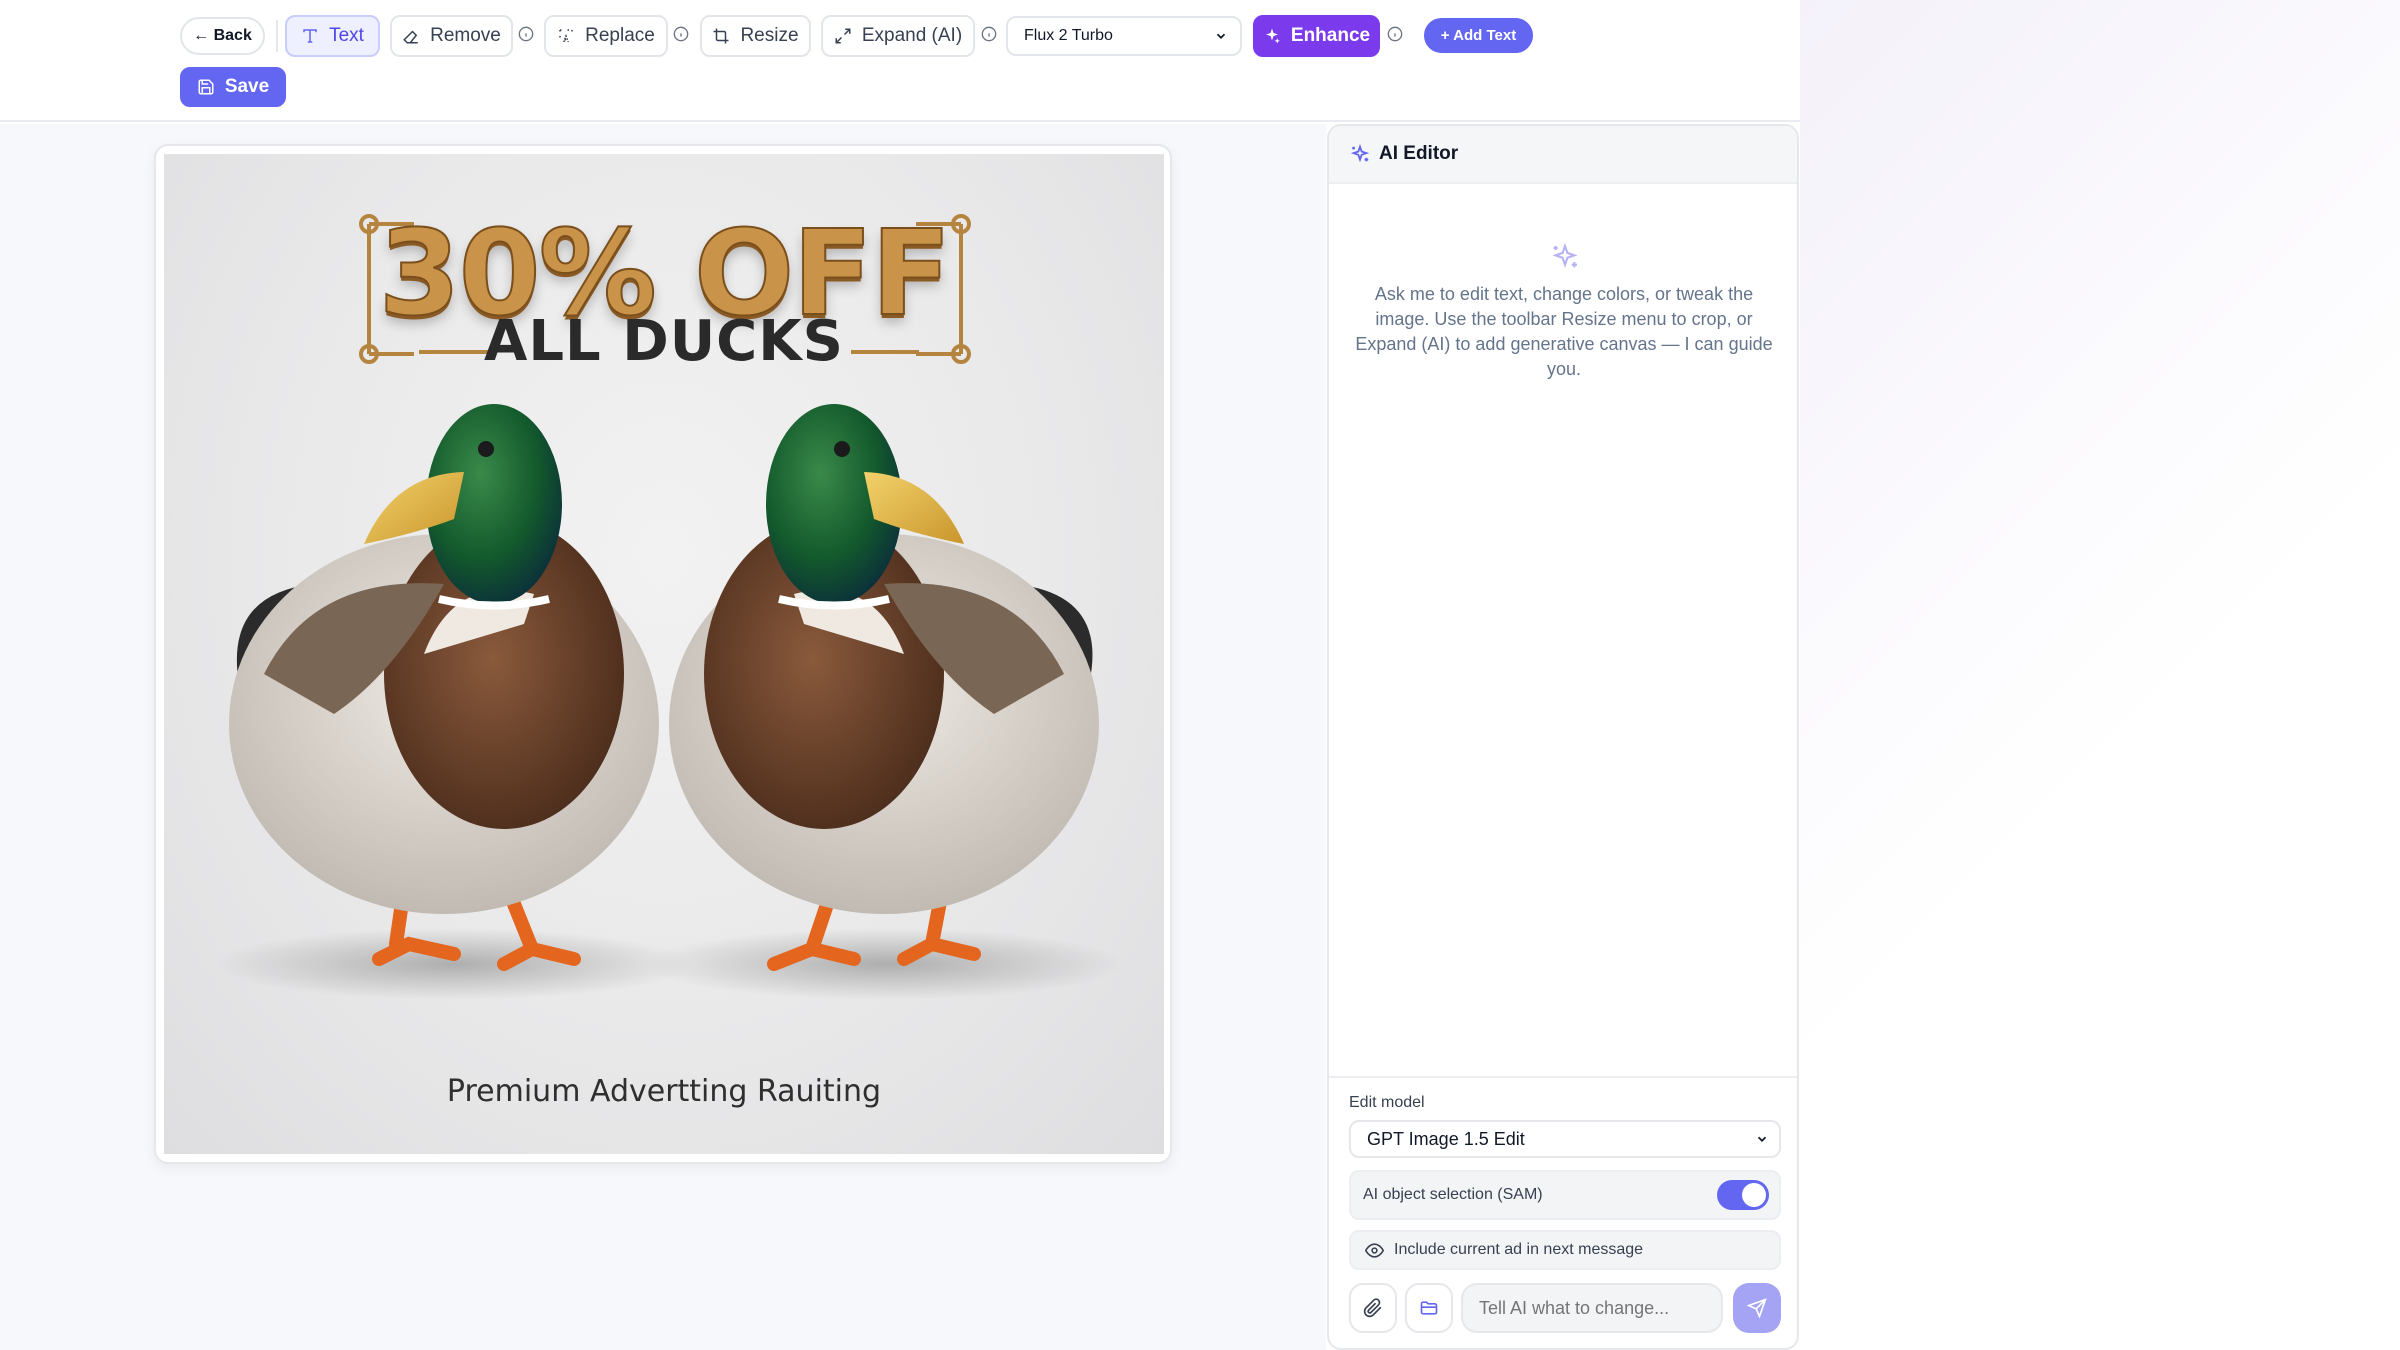  I want to click on eraser-icon, so click(410, 37).